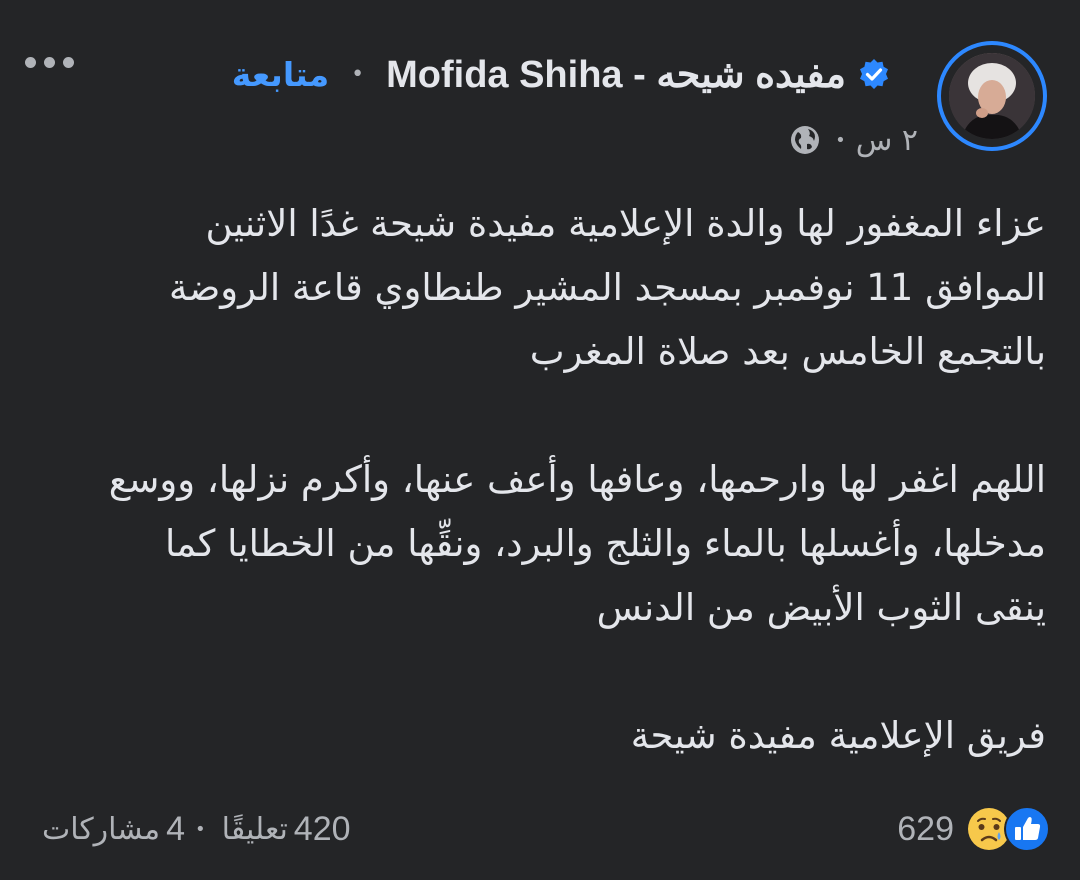  I want to click on follow-button: متابعة, so click(280, 74).